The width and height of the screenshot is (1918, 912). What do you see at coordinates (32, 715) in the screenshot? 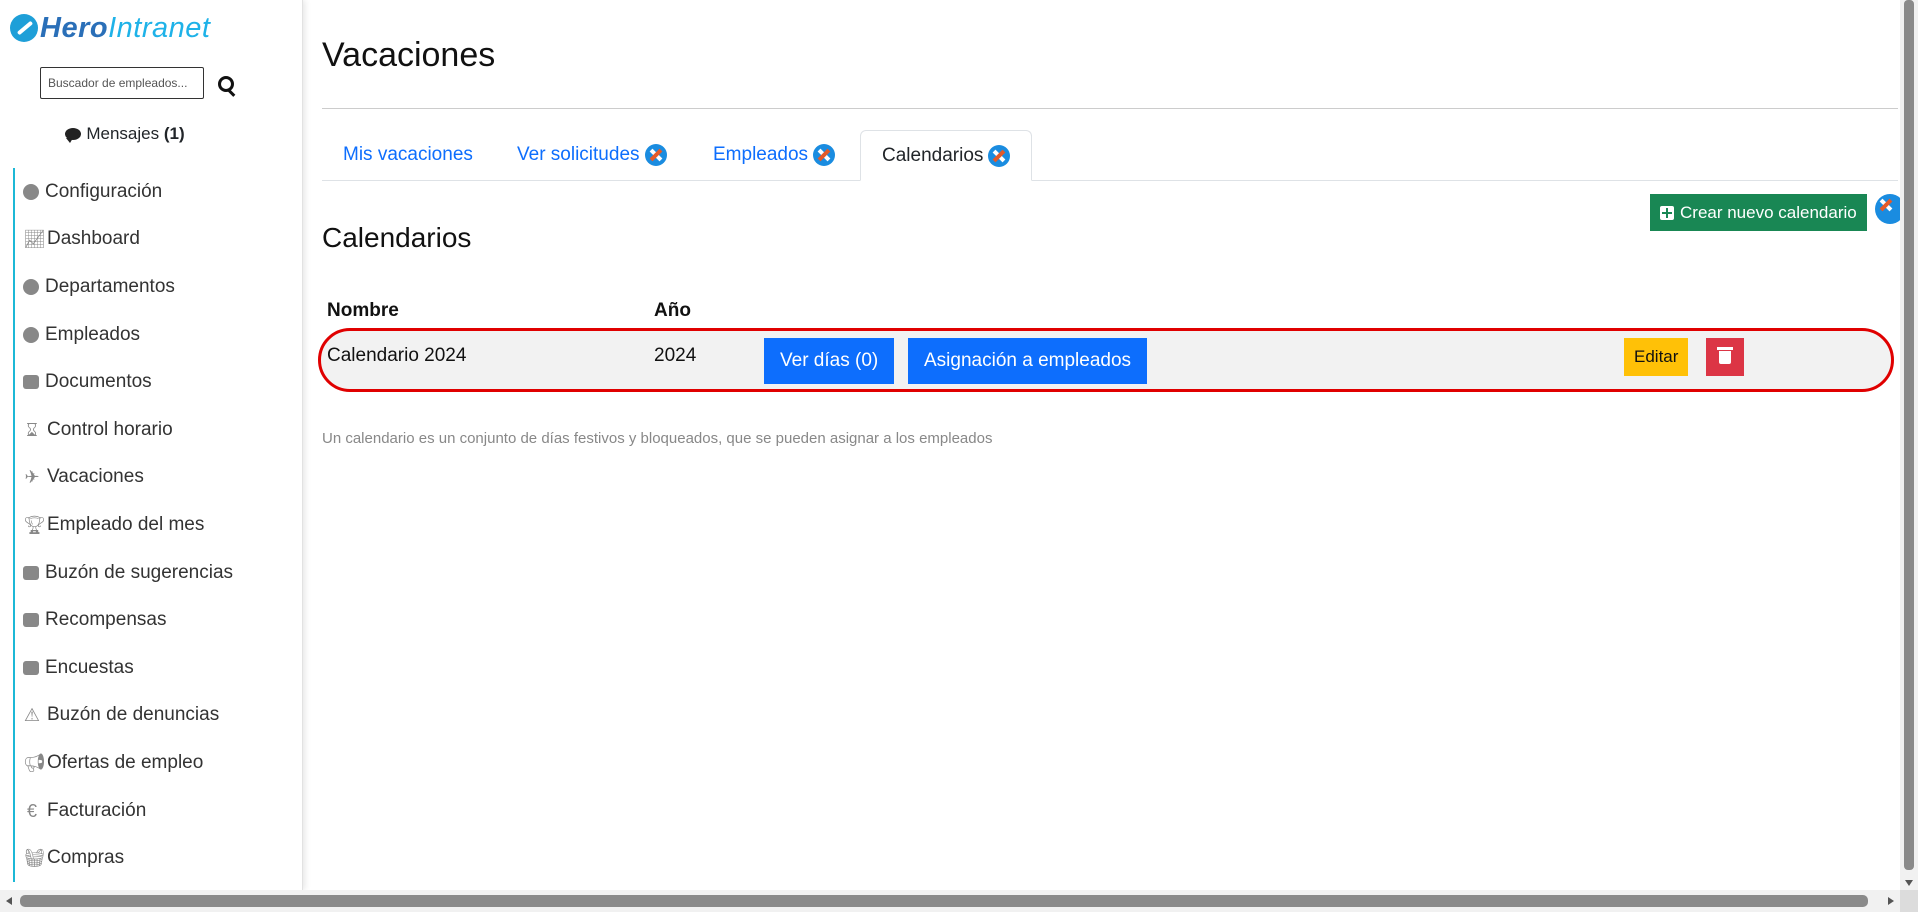
I see `warning-icon: ⚠︎` at bounding box center [32, 715].